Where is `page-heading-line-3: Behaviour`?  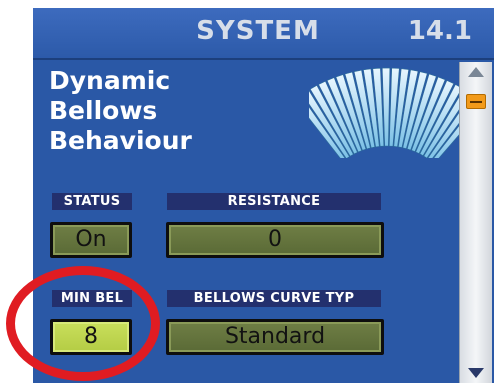
page-heading-line-3: Behaviour is located at coordinates (120, 140).